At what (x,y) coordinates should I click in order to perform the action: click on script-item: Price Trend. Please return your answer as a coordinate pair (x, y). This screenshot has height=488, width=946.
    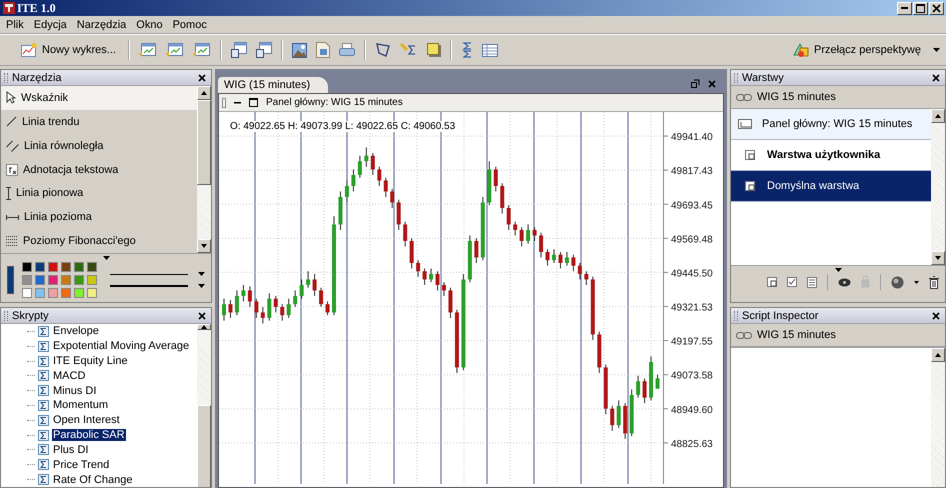
    Looking at the image, I should click on (81, 464).